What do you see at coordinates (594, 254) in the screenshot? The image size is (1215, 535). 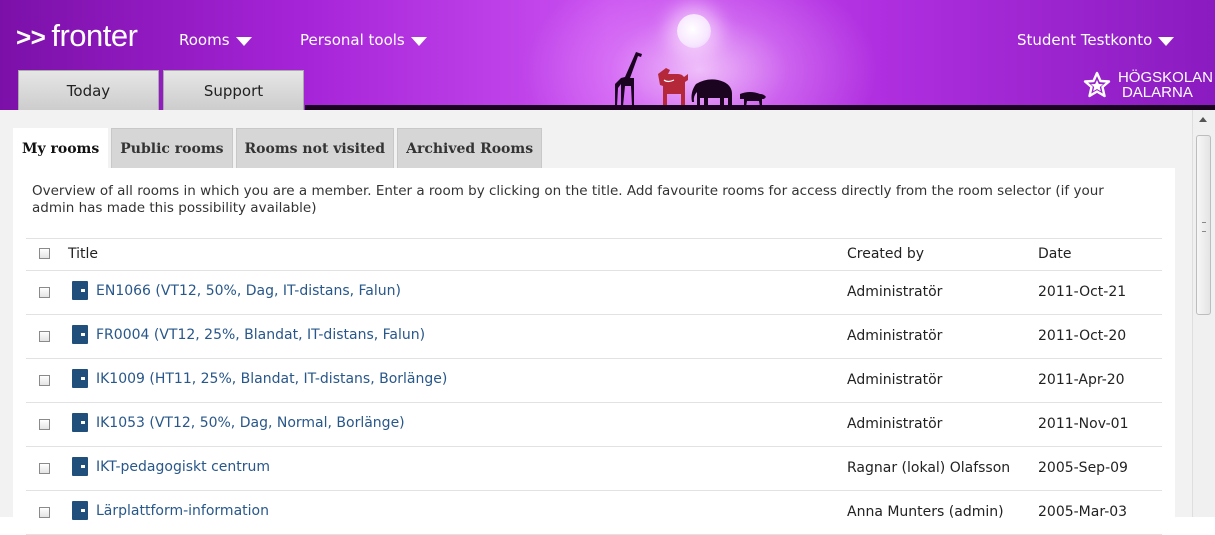 I see `table-header-row: Title Created by Date` at bounding box center [594, 254].